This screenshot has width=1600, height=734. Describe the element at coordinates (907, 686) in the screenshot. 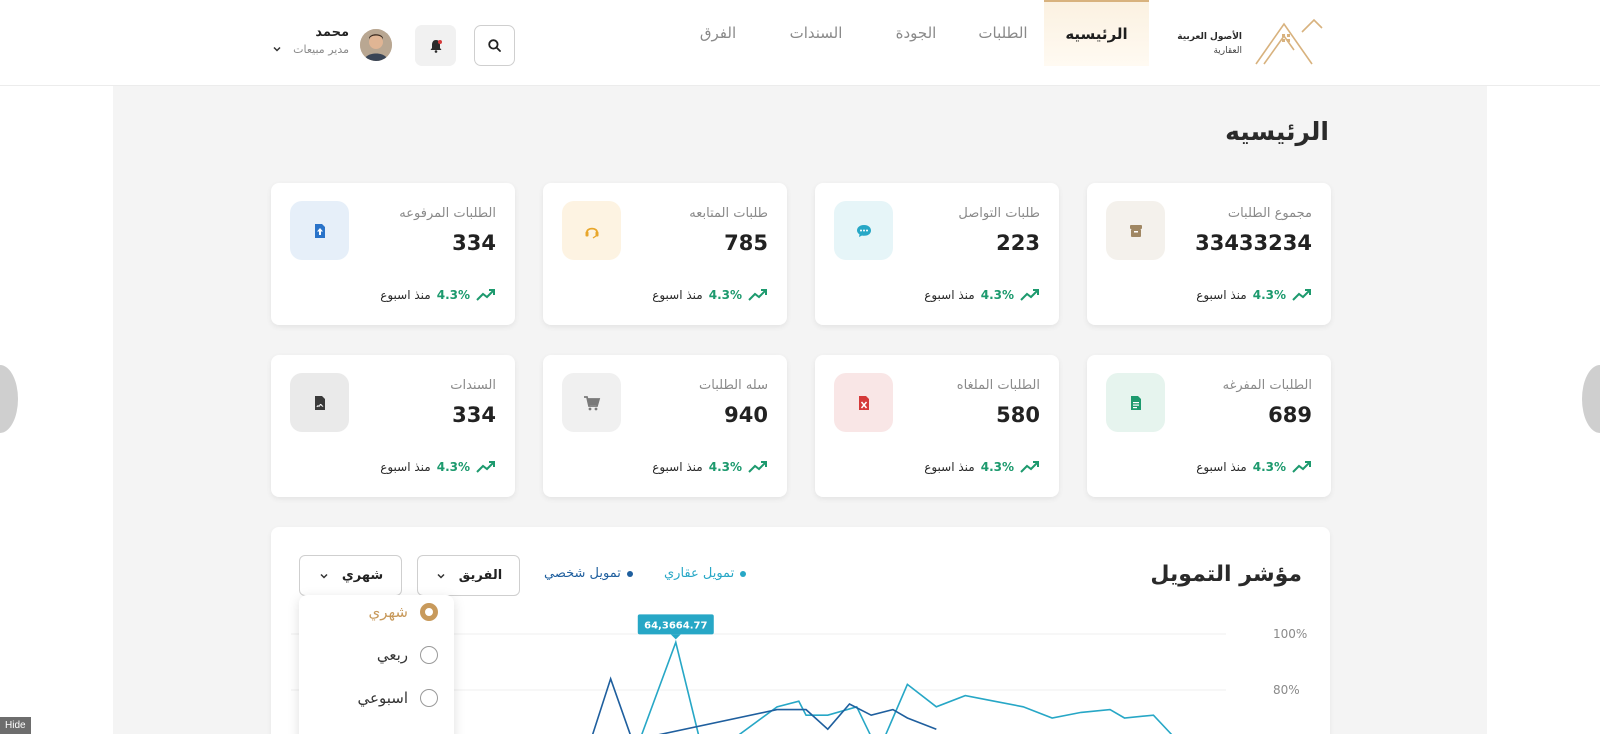

I see `series-line-real-estate` at that location.